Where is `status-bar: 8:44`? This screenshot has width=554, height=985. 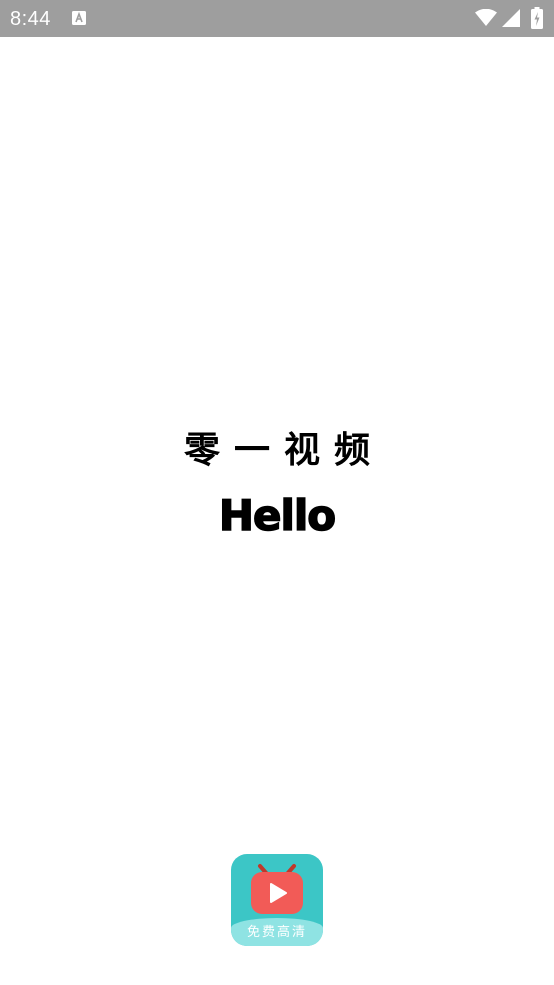
status-bar: 8:44 is located at coordinates (277, 18).